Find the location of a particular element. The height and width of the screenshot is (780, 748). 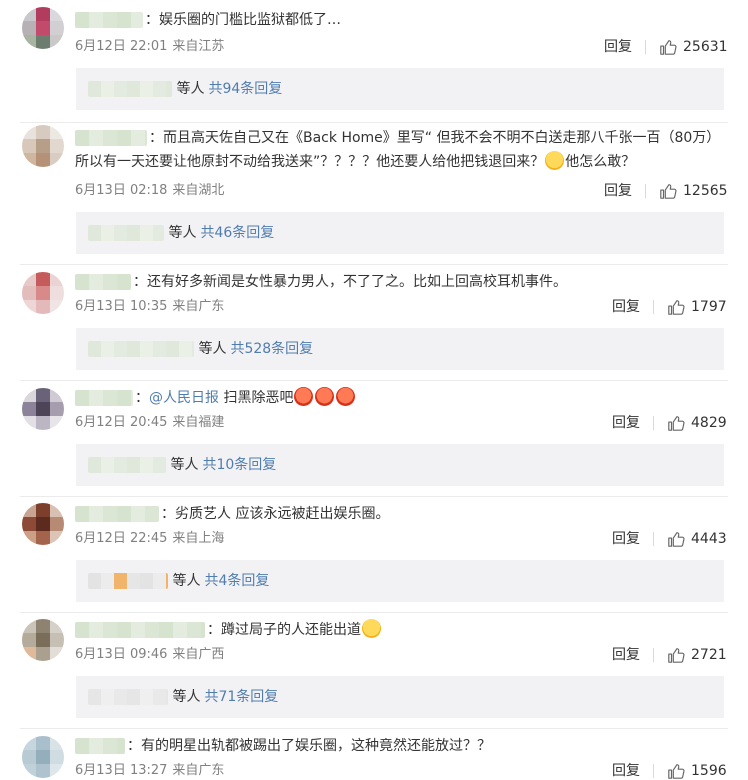

like-button: 1596 is located at coordinates (697, 771).